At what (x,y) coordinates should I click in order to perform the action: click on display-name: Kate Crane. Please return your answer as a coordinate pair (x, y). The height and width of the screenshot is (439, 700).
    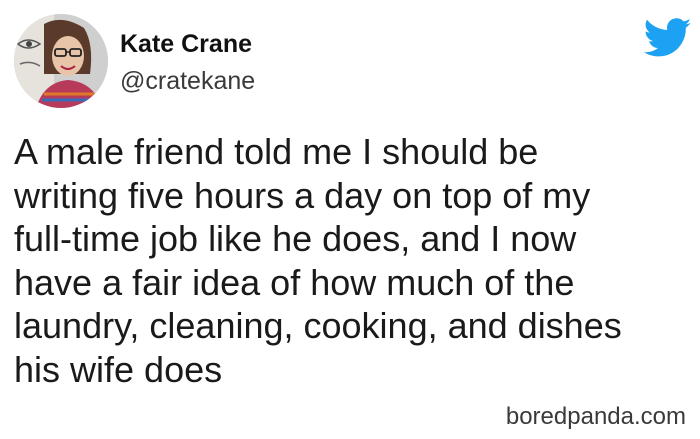
    Looking at the image, I should click on (186, 44).